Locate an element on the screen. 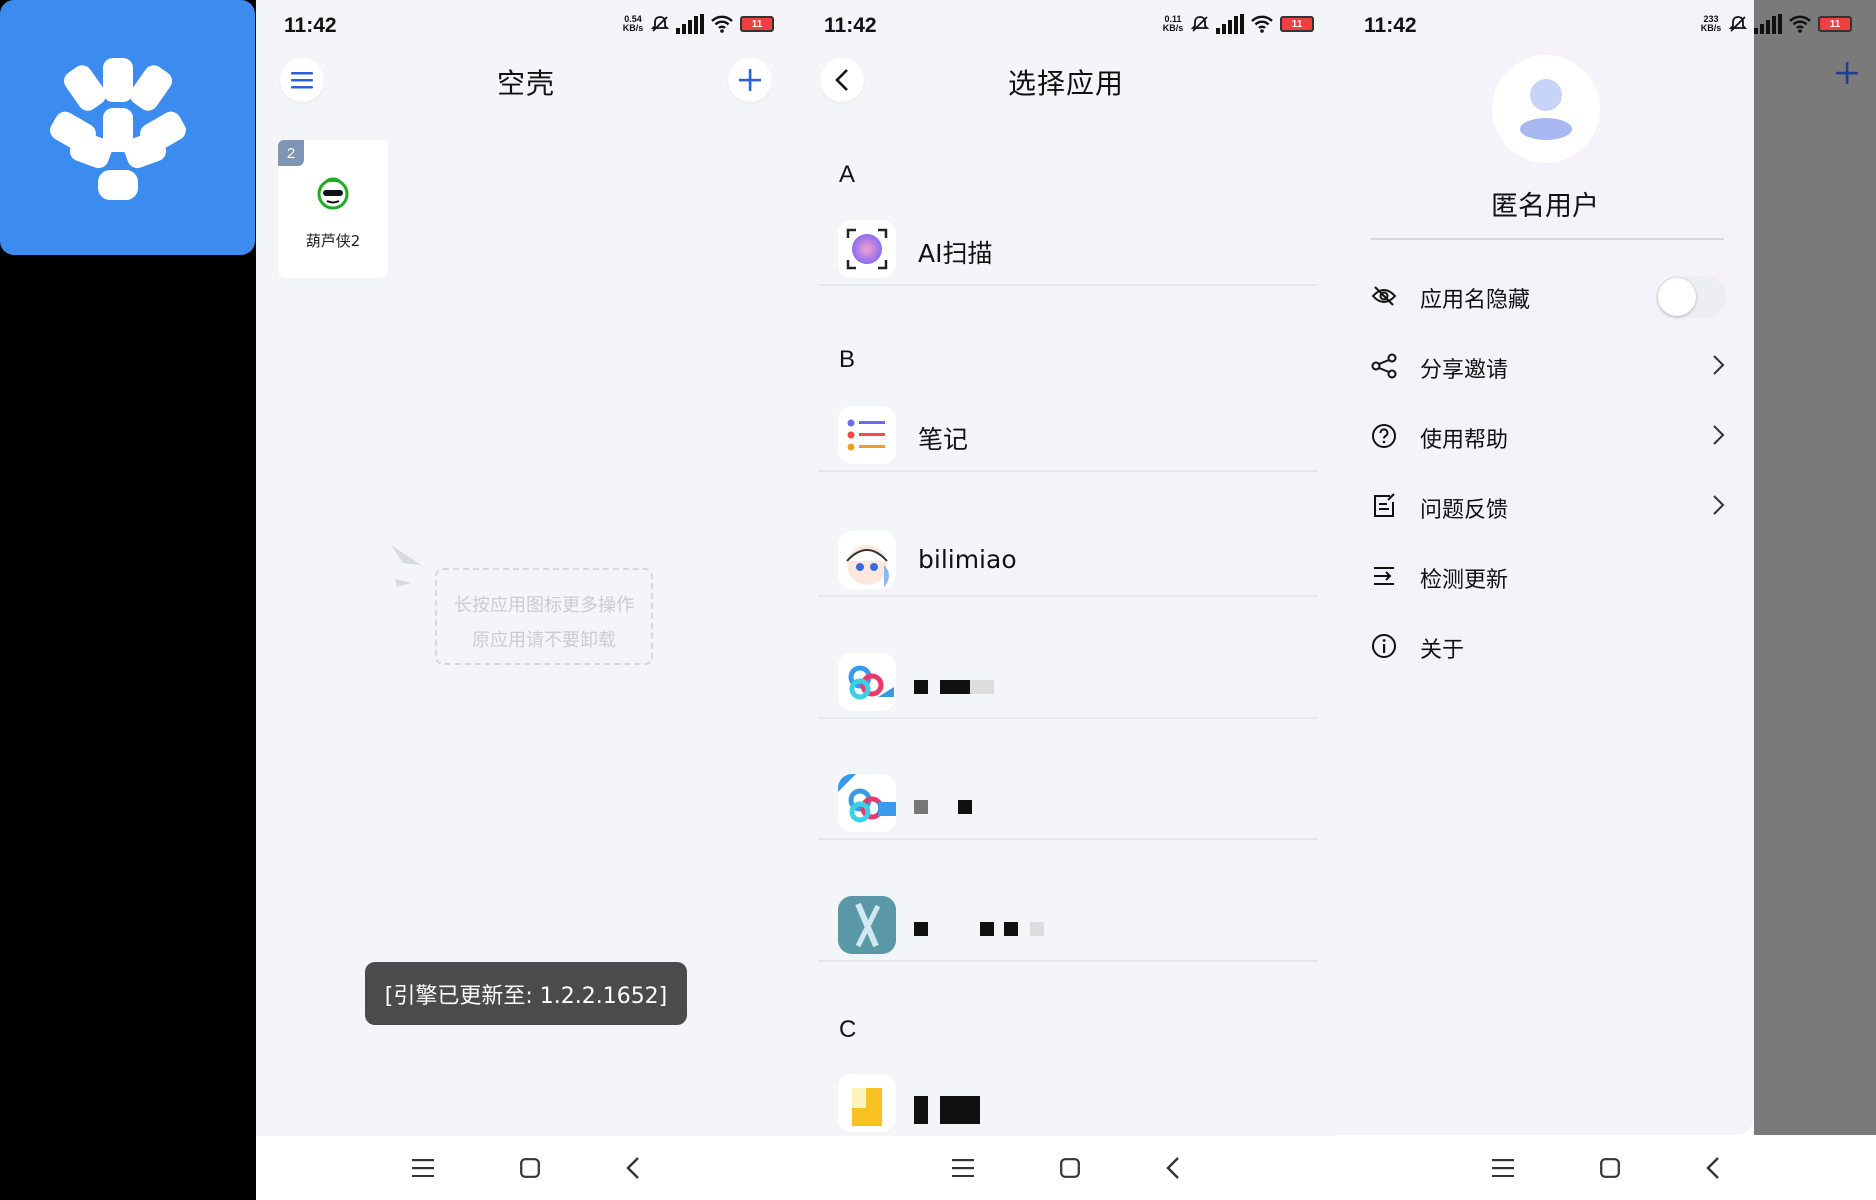 The image size is (1876, 1200). feedback-icon is located at coordinates (1384, 505).